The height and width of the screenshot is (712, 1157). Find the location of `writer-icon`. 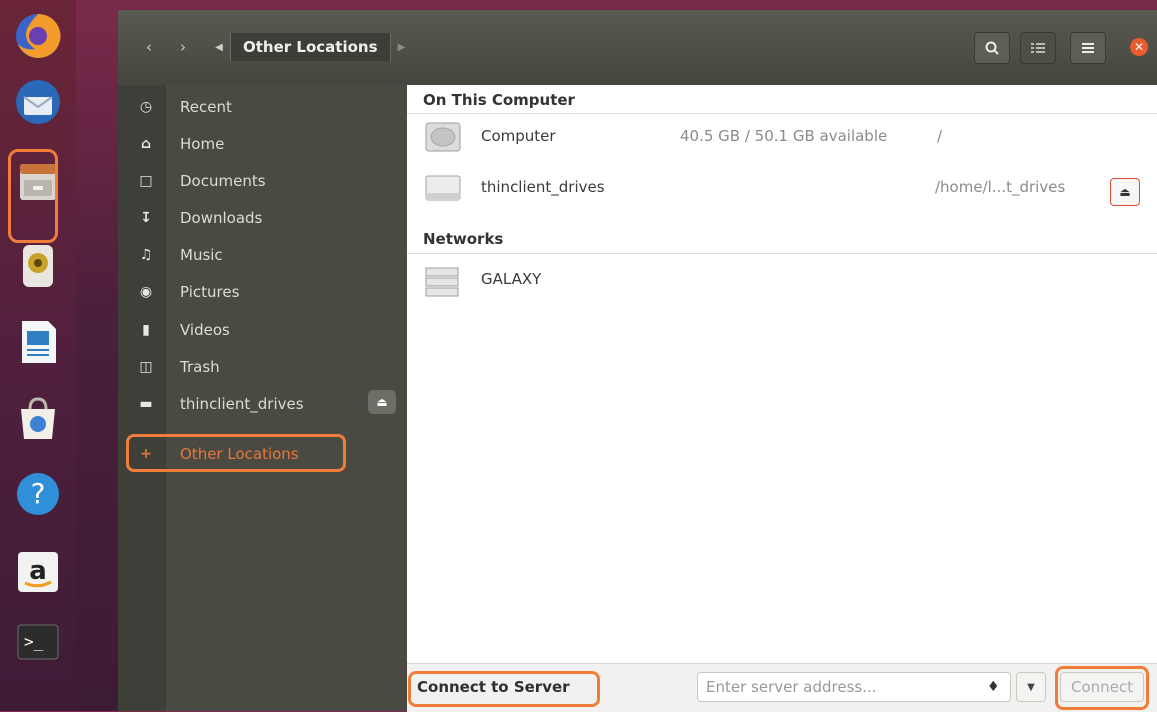

writer-icon is located at coordinates (38, 342).